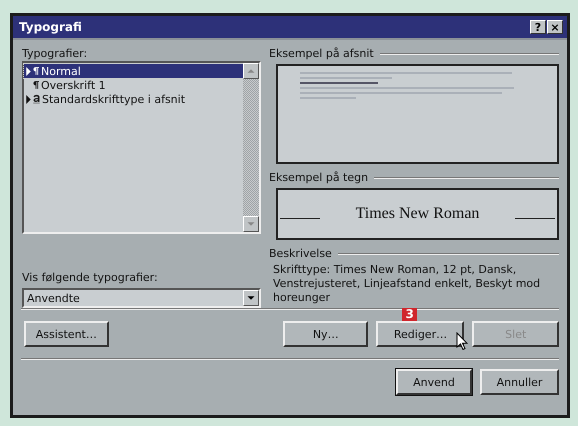 Image resolution: width=578 pixels, height=426 pixels. What do you see at coordinates (462, 341) in the screenshot?
I see `cursor-icon` at bounding box center [462, 341].